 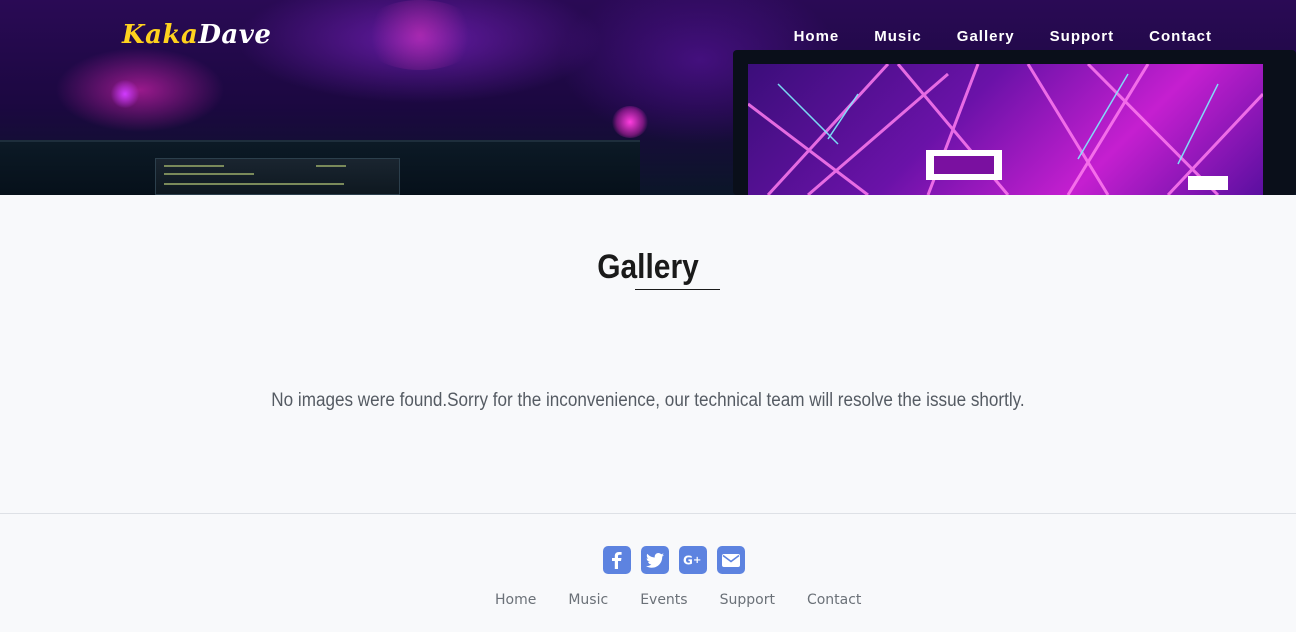 What do you see at coordinates (235, 35) in the screenshot?
I see `brand-logo-part2: Dave` at bounding box center [235, 35].